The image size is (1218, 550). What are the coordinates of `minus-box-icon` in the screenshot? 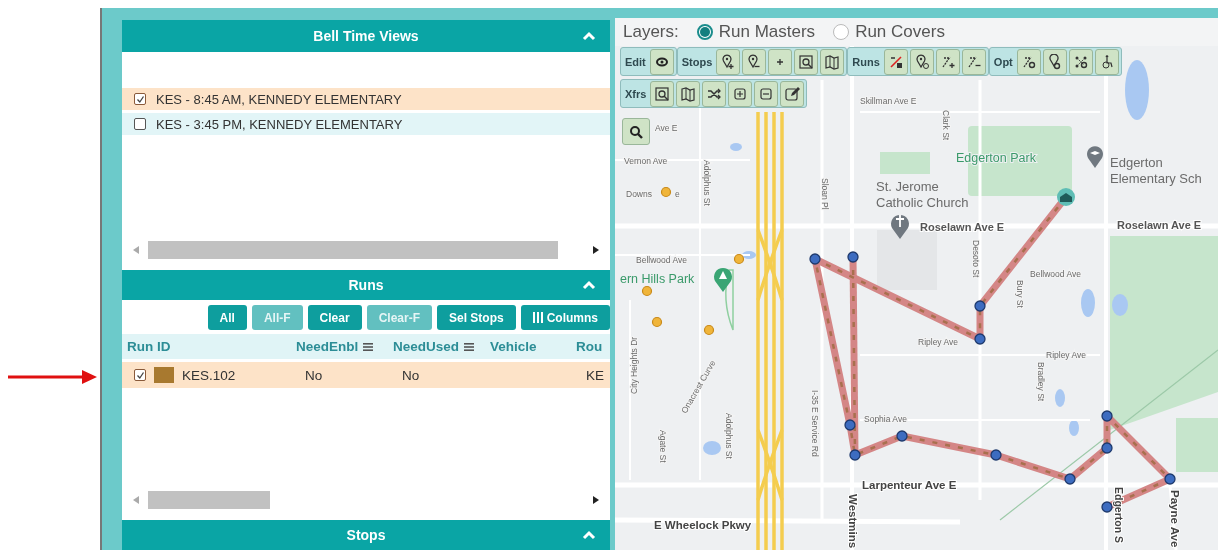 It's located at (766, 93).